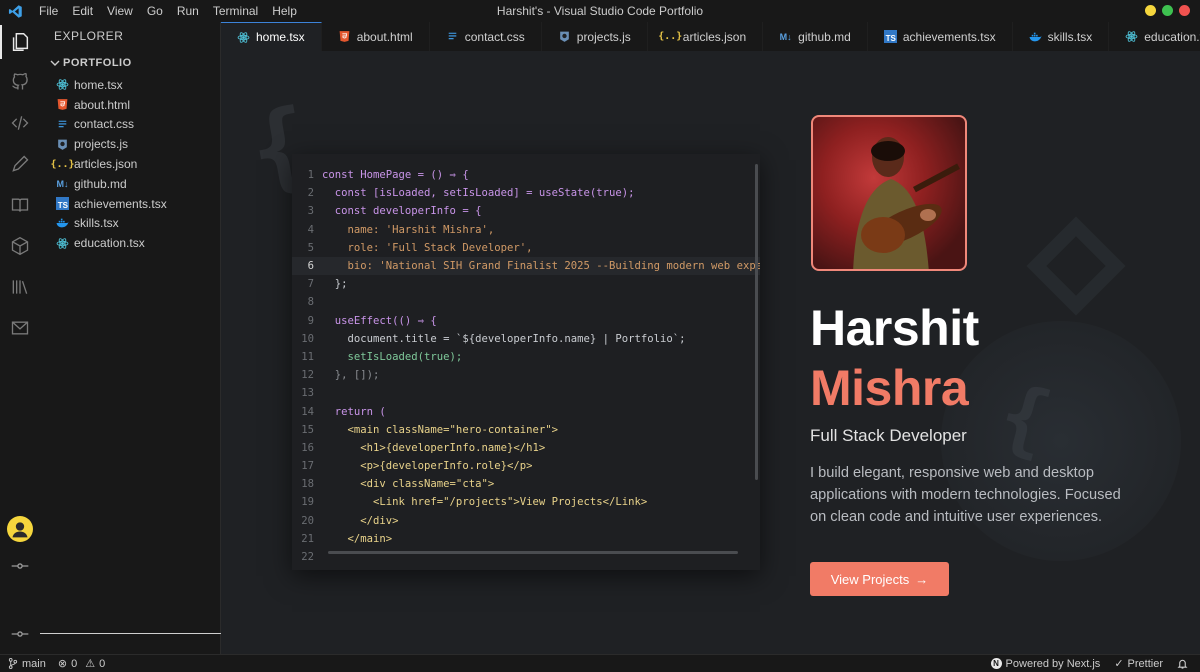  I want to click on menu-item-go: Go, so click(155, 11).